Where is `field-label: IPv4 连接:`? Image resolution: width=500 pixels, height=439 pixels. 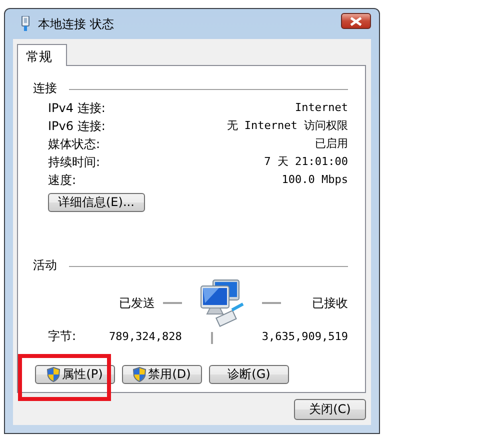
field-label: IPv4 连接: is located at coordinates (77, 108).